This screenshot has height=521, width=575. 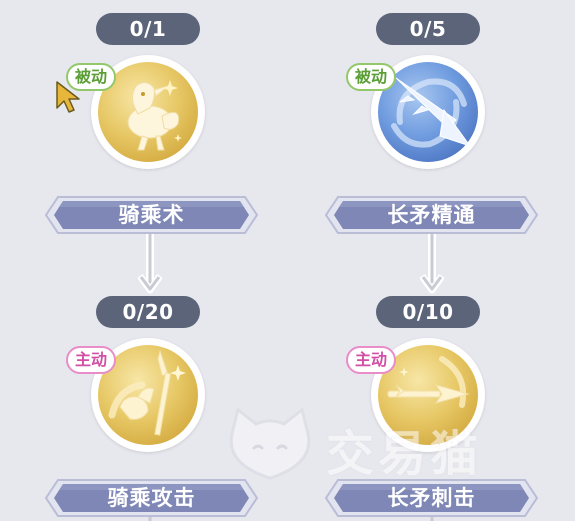 What do you see at coordinates (270, 443) in the screenshot?
I see `cat-logo-icon` at bounding box center [270, 443].